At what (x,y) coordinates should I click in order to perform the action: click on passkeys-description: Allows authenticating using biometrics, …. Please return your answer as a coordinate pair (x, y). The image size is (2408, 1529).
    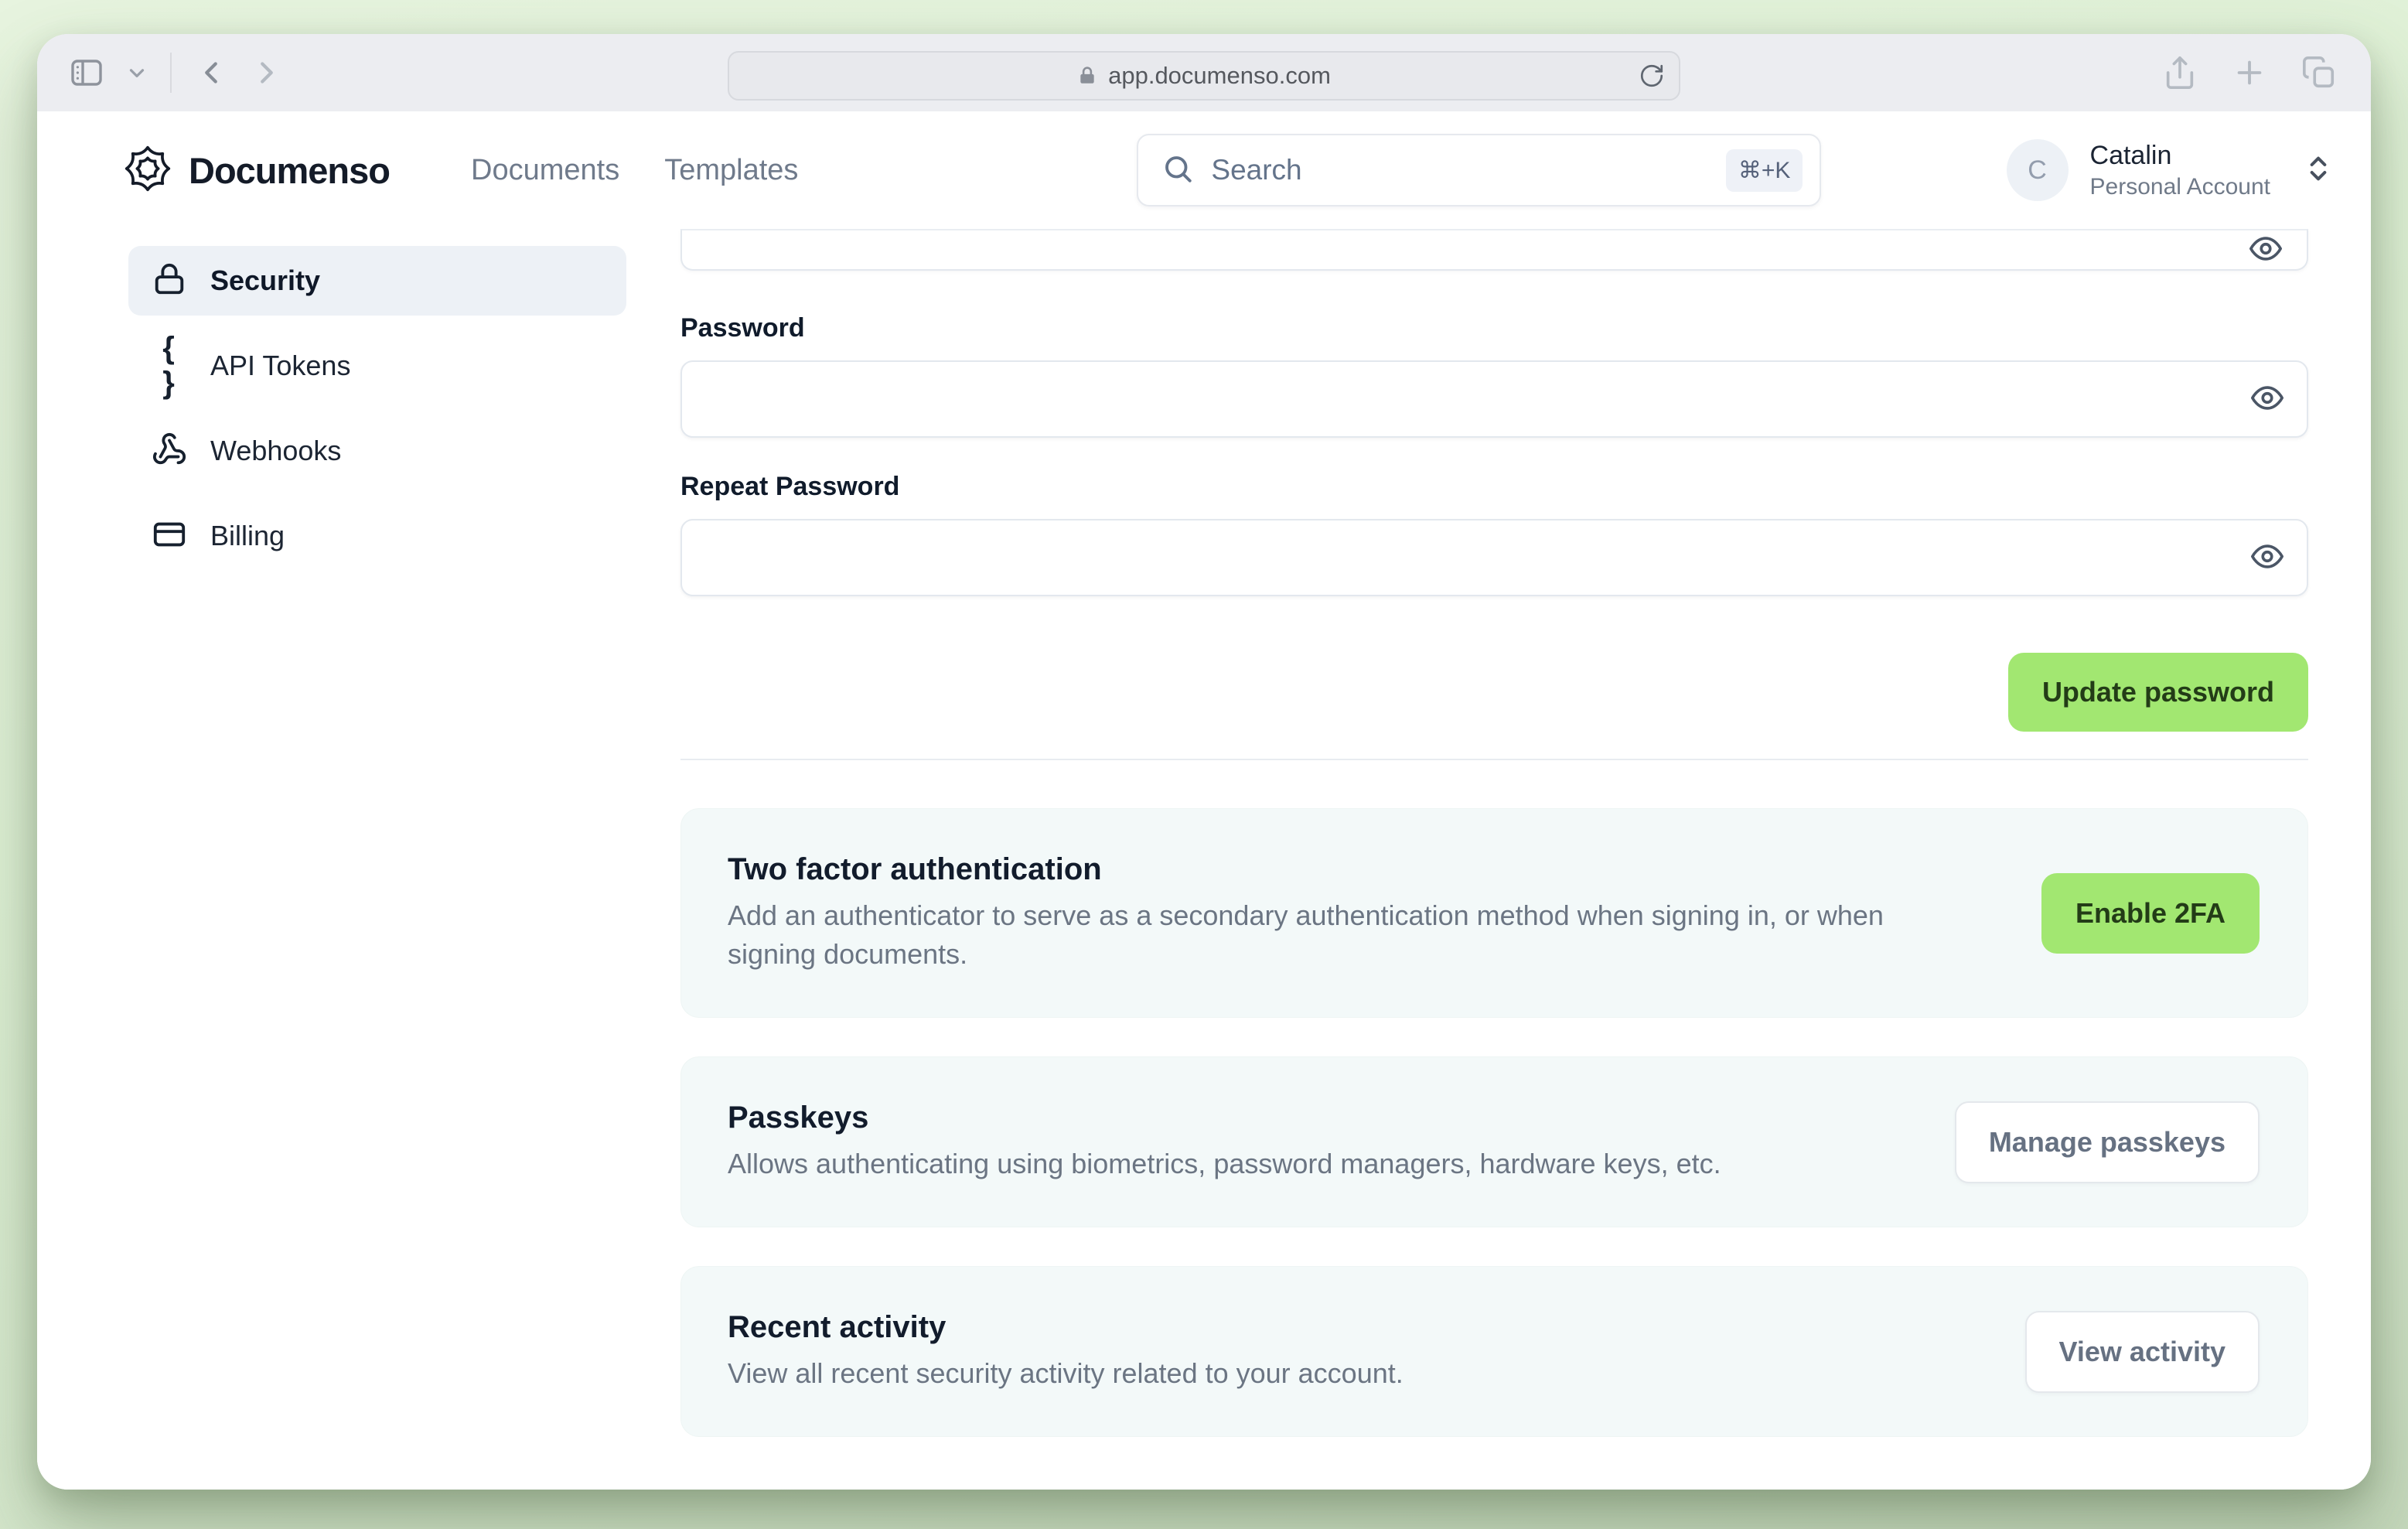
    Looking at the image, I should click on (1224, 1163).